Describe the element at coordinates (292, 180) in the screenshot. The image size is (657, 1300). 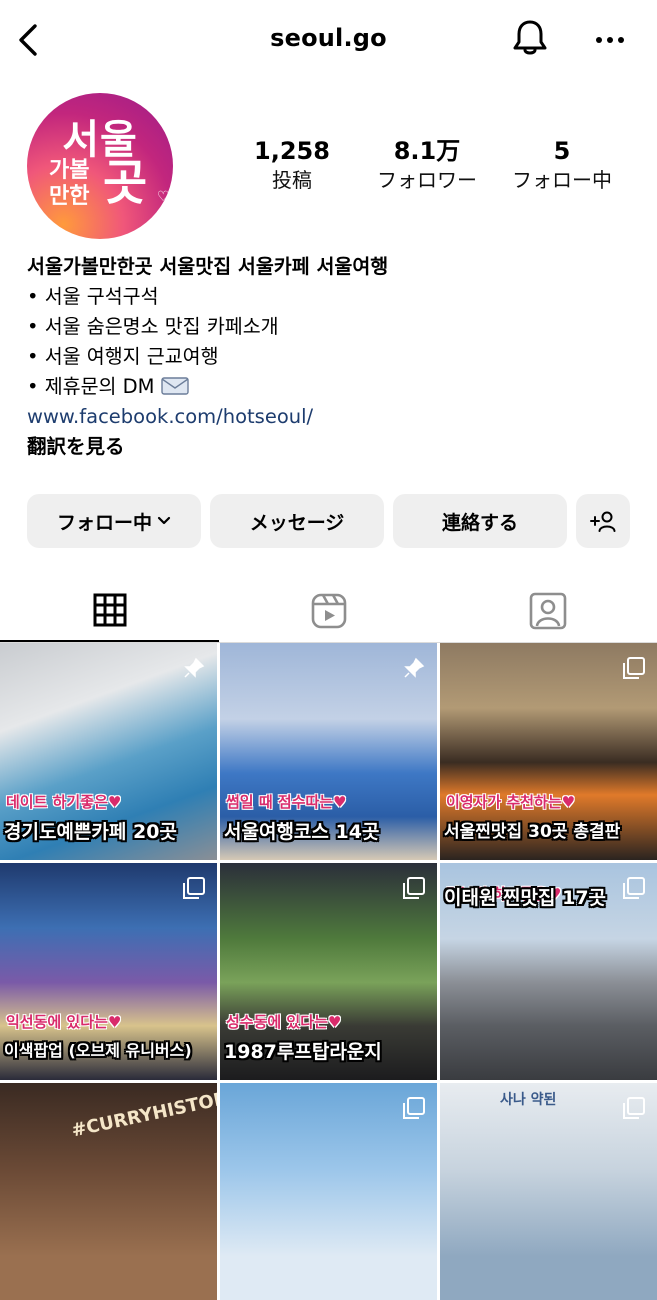
I see `posts-label: 投稿` at that location.